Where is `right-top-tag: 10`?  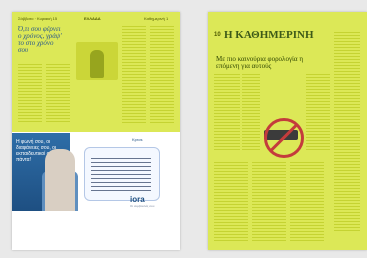 right-top-tag: 10 is located at coordinates (217, 35).